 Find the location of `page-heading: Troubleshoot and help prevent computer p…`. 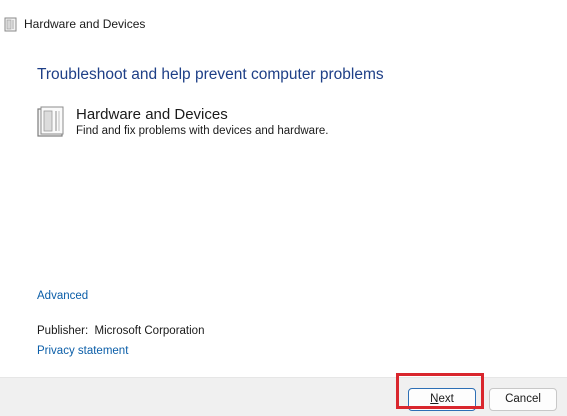

page-heading: Troubleshoot and help prevent computer p… is located at coordinates (210, 74).